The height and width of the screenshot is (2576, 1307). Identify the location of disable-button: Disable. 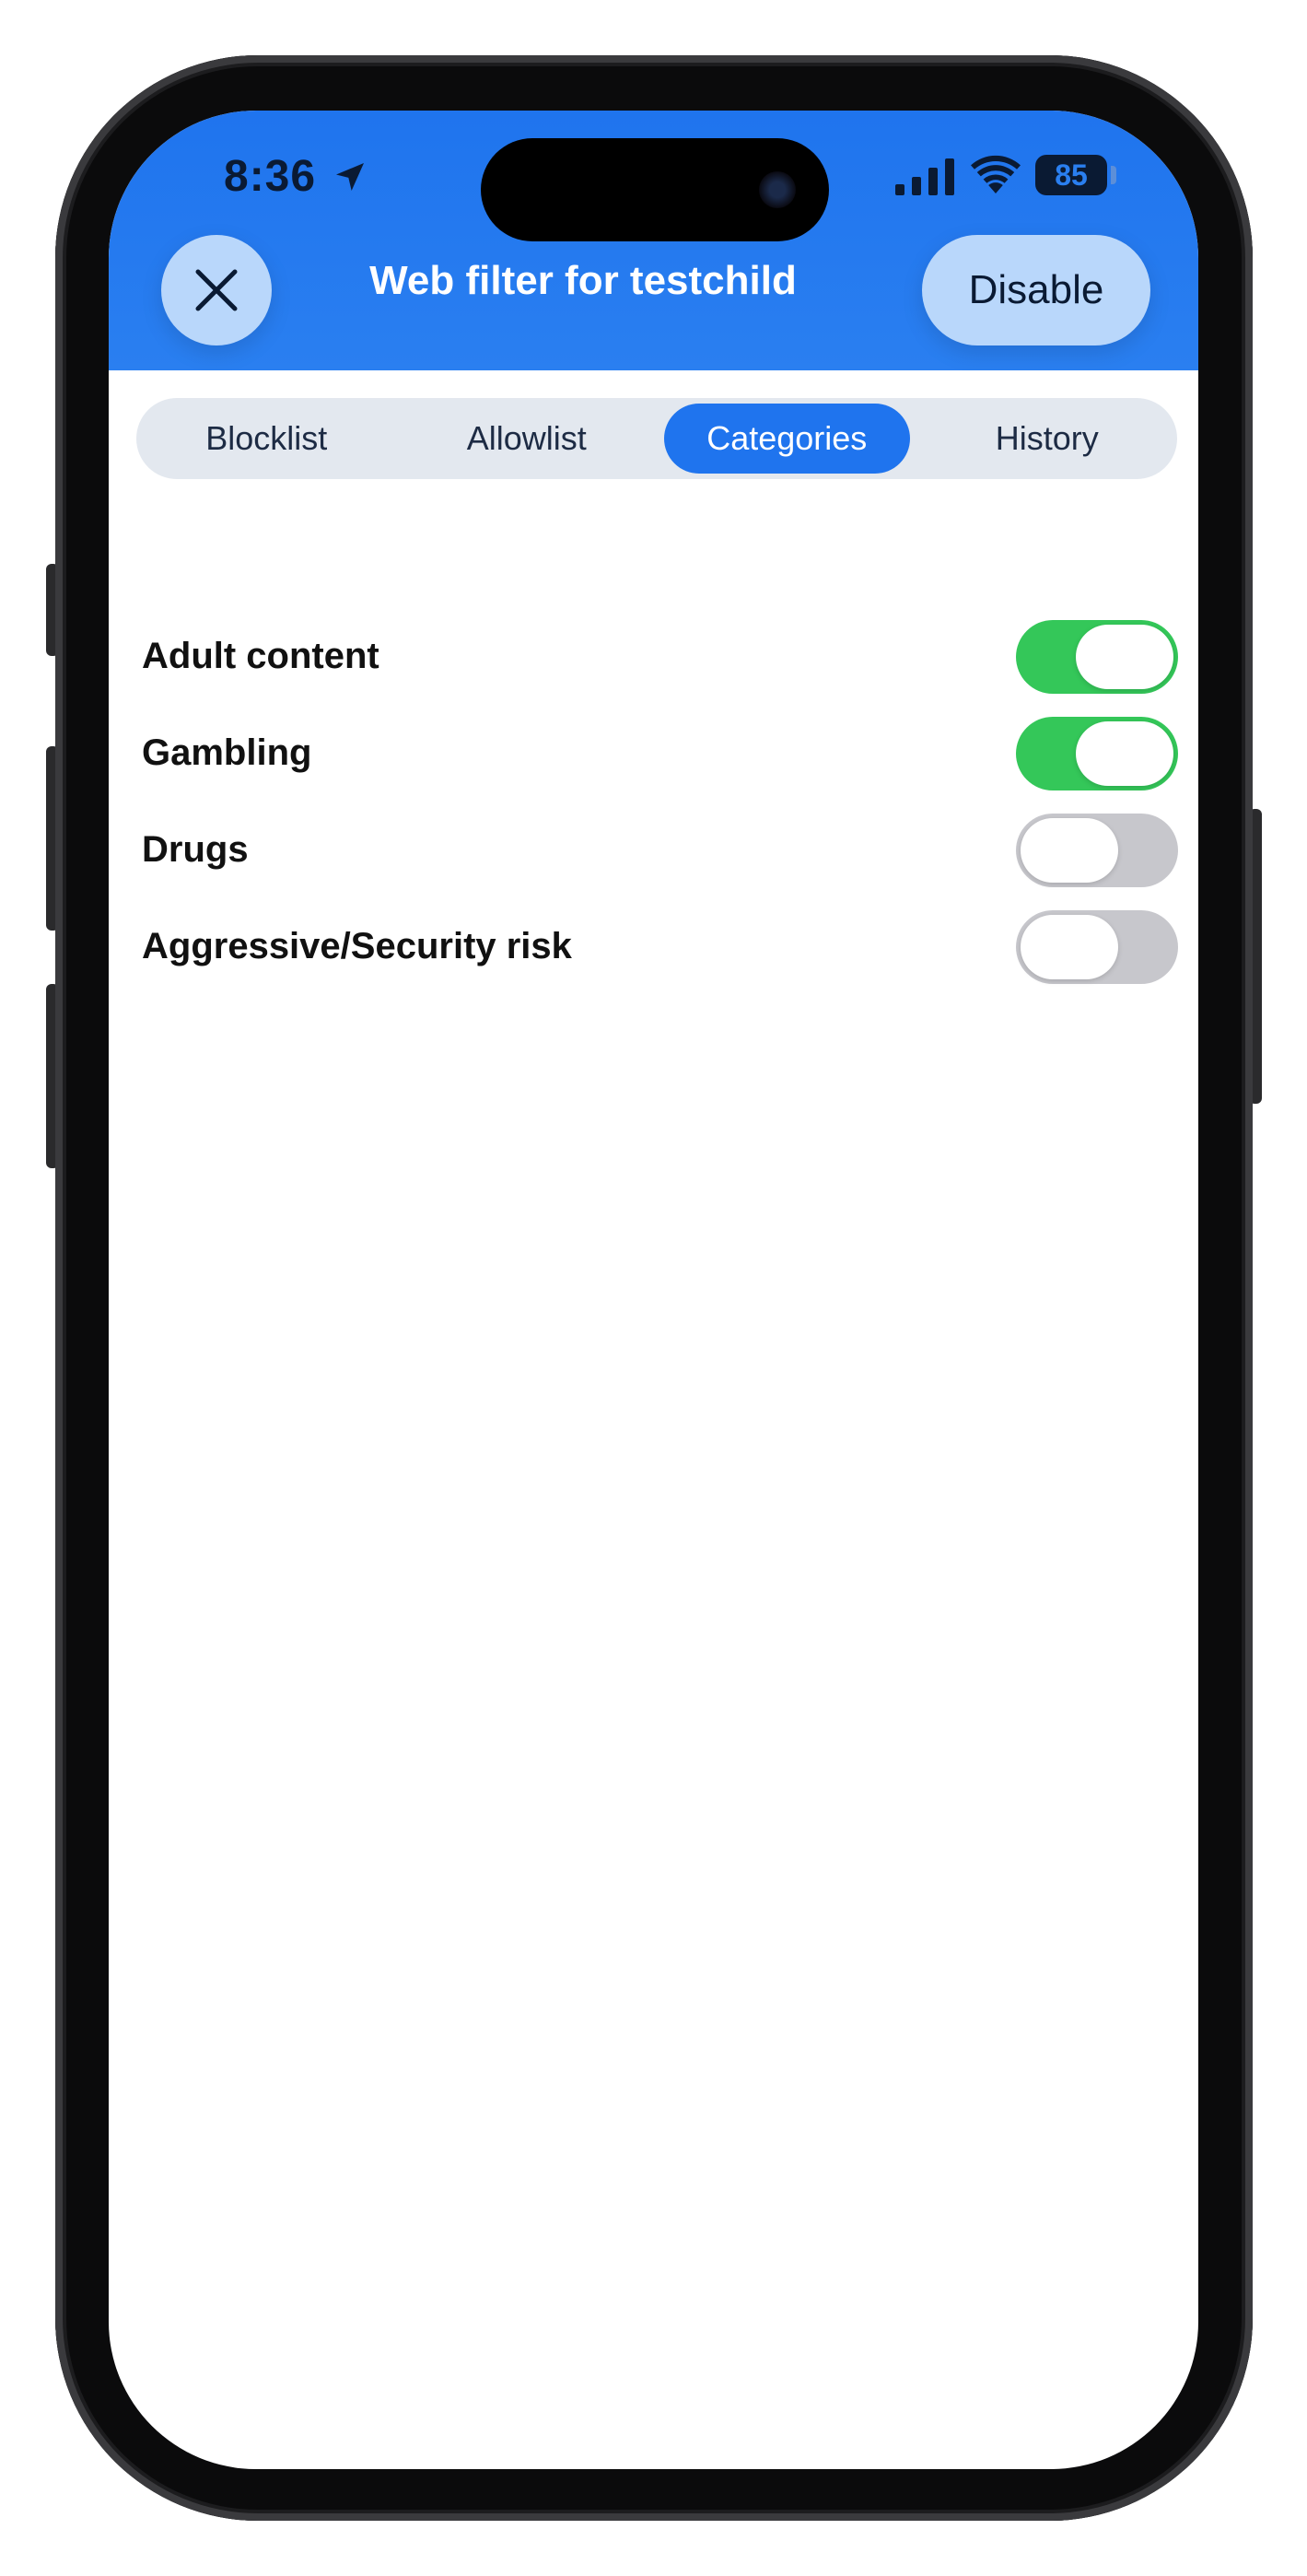
(1036, 290).